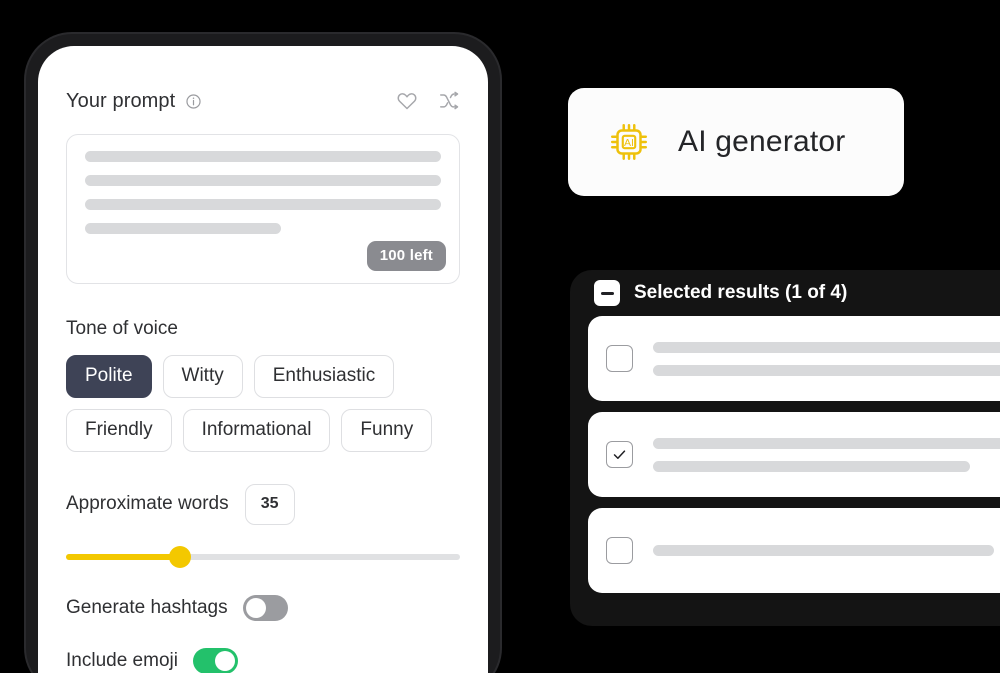 This screenshot has width=1000, height=673. I want to click on heart-icon, so click(407, 101).